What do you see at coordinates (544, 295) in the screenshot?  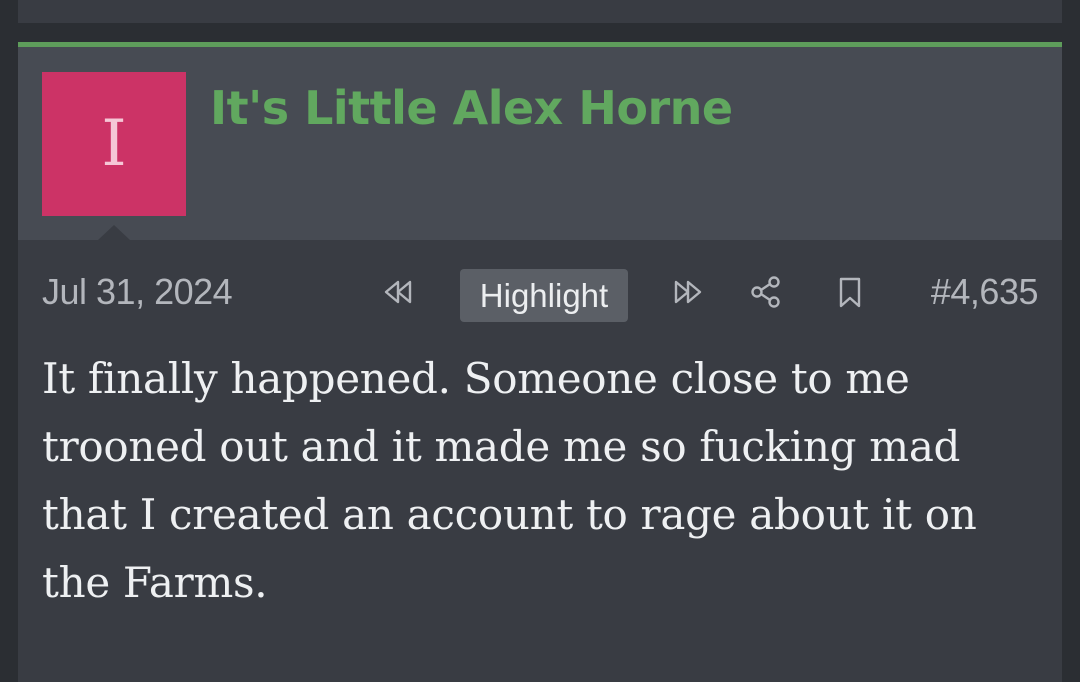 I see `highlight-button: Highlight` at bounding box center [544, 295].